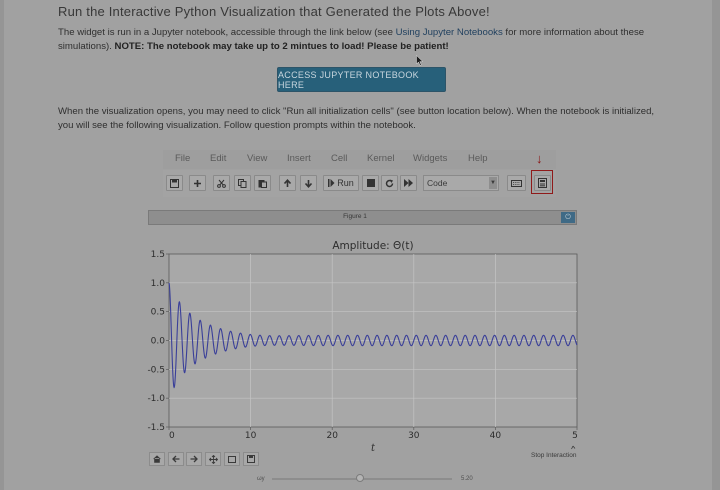  I want to click on x-tick-label: 10, so click(251, 436).